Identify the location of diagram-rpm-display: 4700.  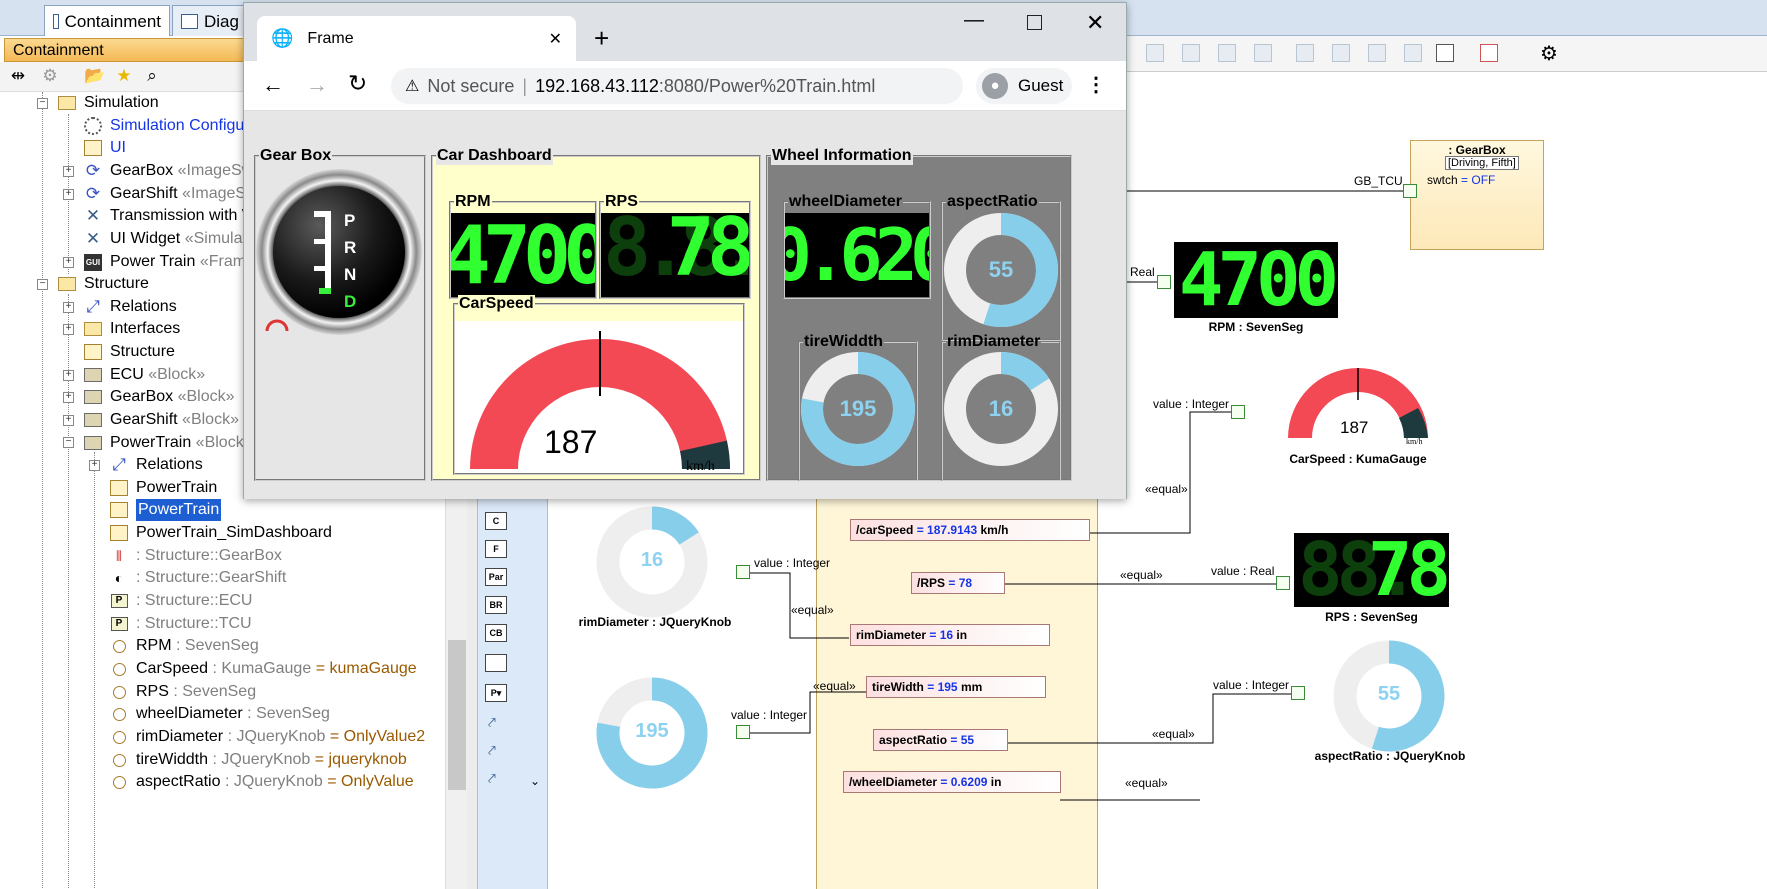
(1256, 280).